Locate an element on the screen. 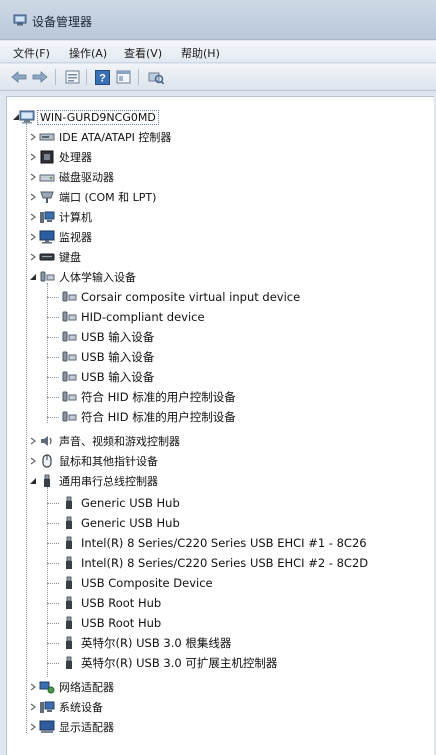 The width and height of the screenshot is (436, 755). device-label: USB Root Hub is located at coordinates (121, 623).